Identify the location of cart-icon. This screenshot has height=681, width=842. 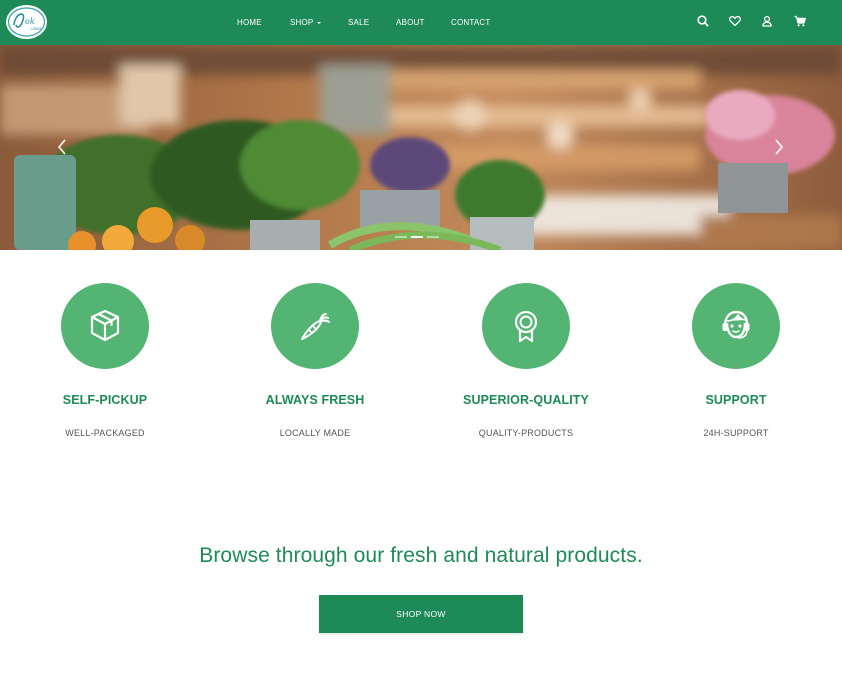
(800, 21).